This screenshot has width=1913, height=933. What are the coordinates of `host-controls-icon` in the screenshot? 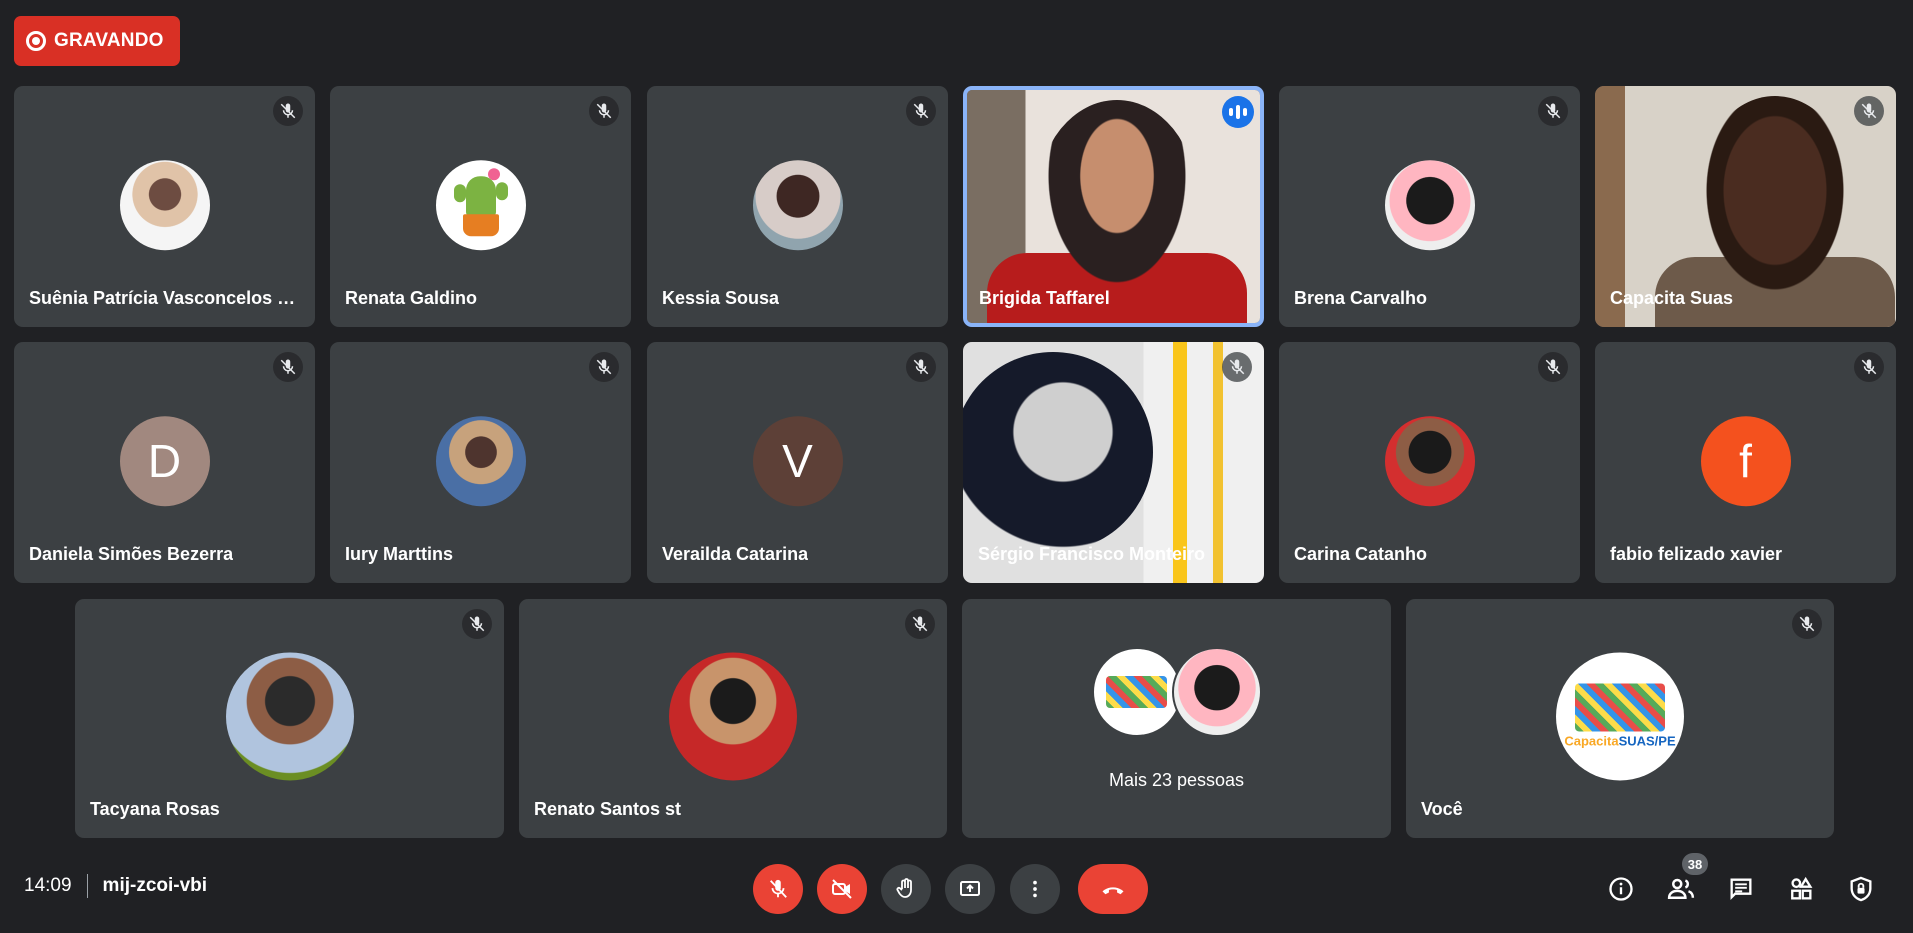 It's located at (1861, 889).